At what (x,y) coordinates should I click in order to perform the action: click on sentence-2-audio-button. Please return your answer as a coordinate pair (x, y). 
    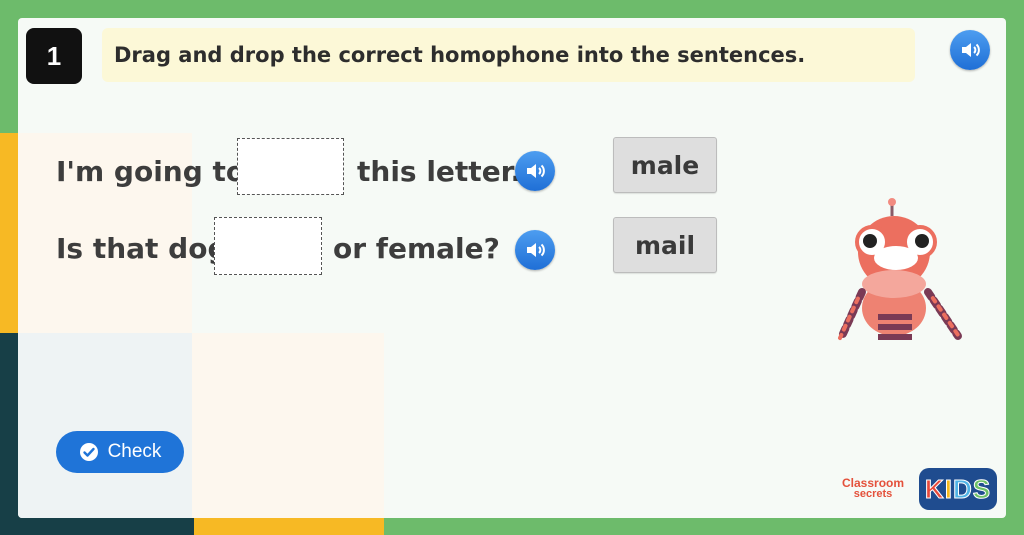
    Looking at the image, I should click on (535, 250).